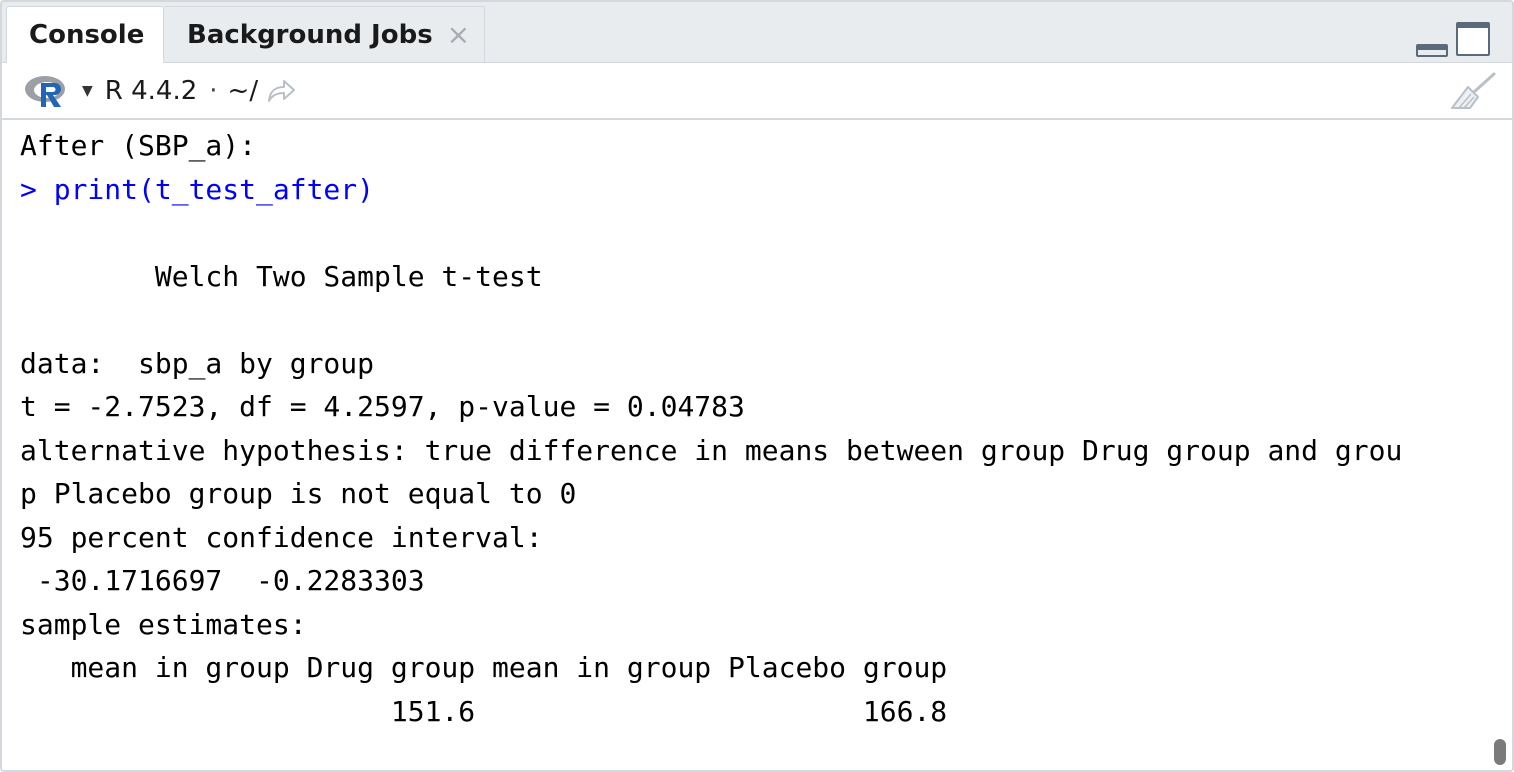 This screenshot has width=1514, height=772. I want to click on console-line: After (SBP_a):, so click(138, 145).